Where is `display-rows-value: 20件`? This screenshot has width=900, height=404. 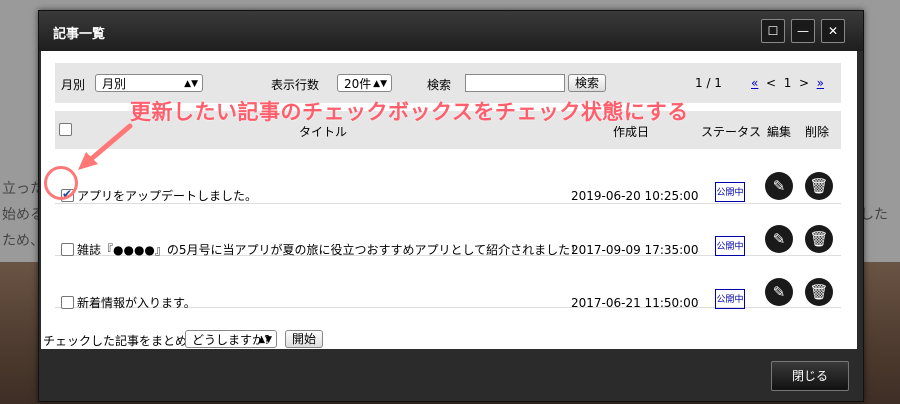
display-rows-value: 20件 is located at coordinates (358, 84).